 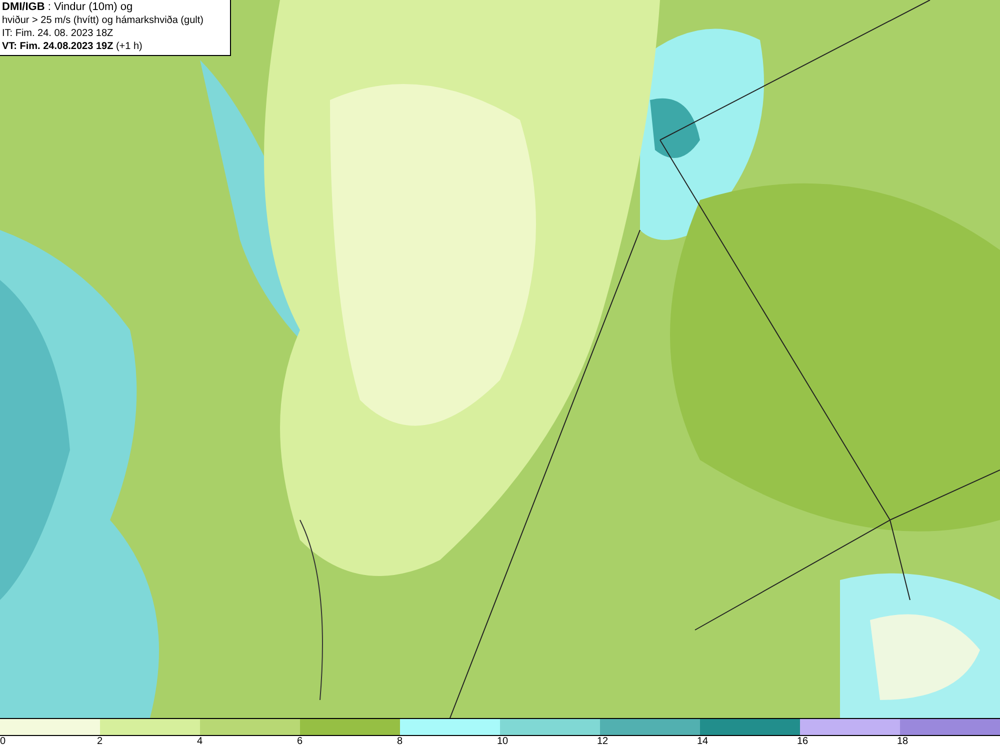 I want to click on scale-label: 10, so click(x=502, y=741).